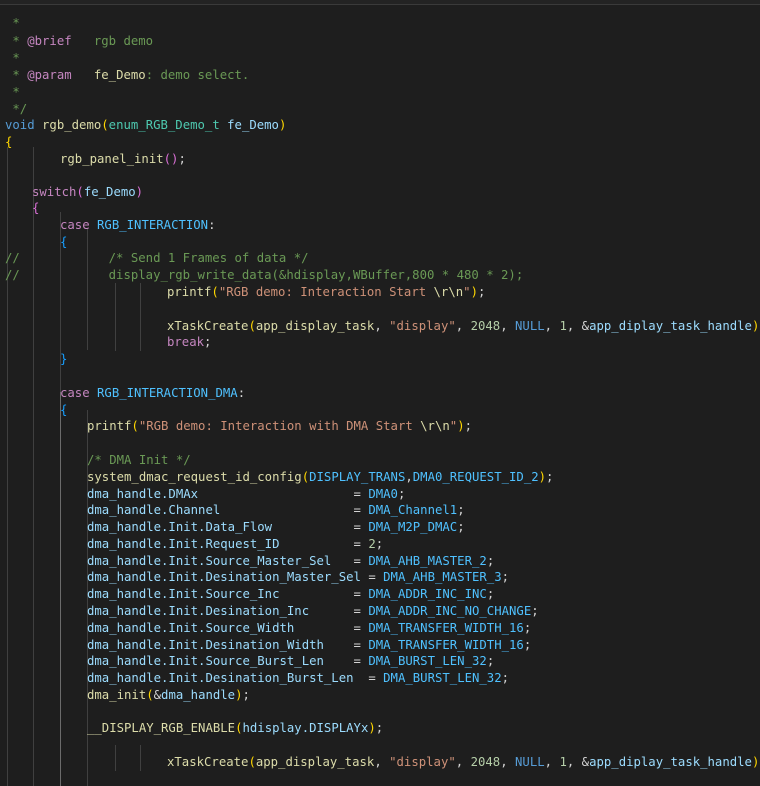  Describe the element at coordinates (380, 225) in the screenshot. I see `code-line: case RGB_INTERACTION:` at that location.